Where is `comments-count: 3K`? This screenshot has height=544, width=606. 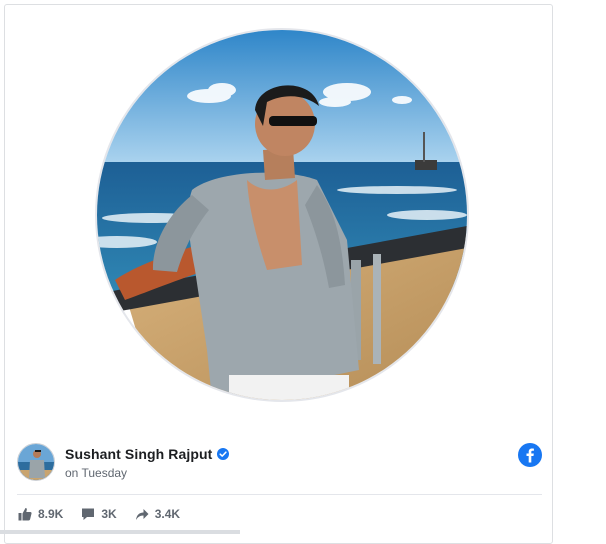 comments-count: 3K is located at coordinates (109, 514).